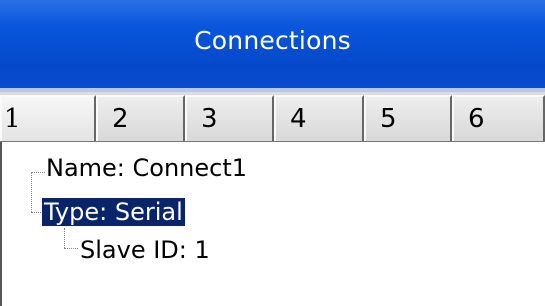  Describe the element at coordinates (140, 118) in the screenshot. I see `tab-2: 2` at that location.